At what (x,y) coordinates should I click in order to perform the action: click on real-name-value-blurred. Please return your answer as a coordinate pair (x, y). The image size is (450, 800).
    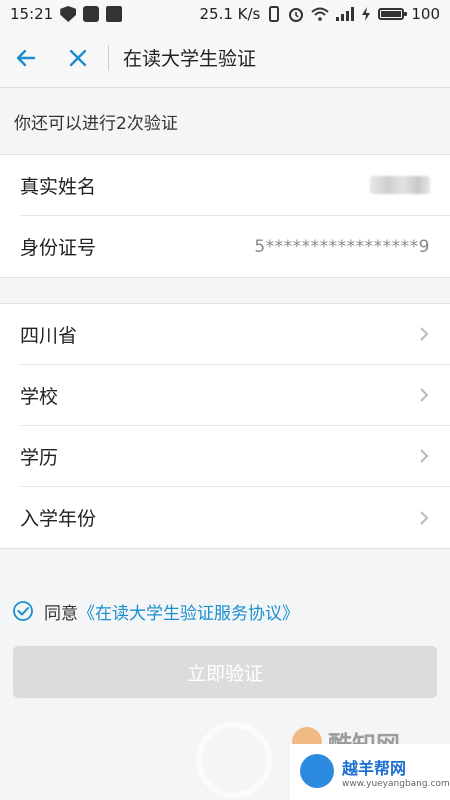
    Looking at the image, I should click on (400, 185).